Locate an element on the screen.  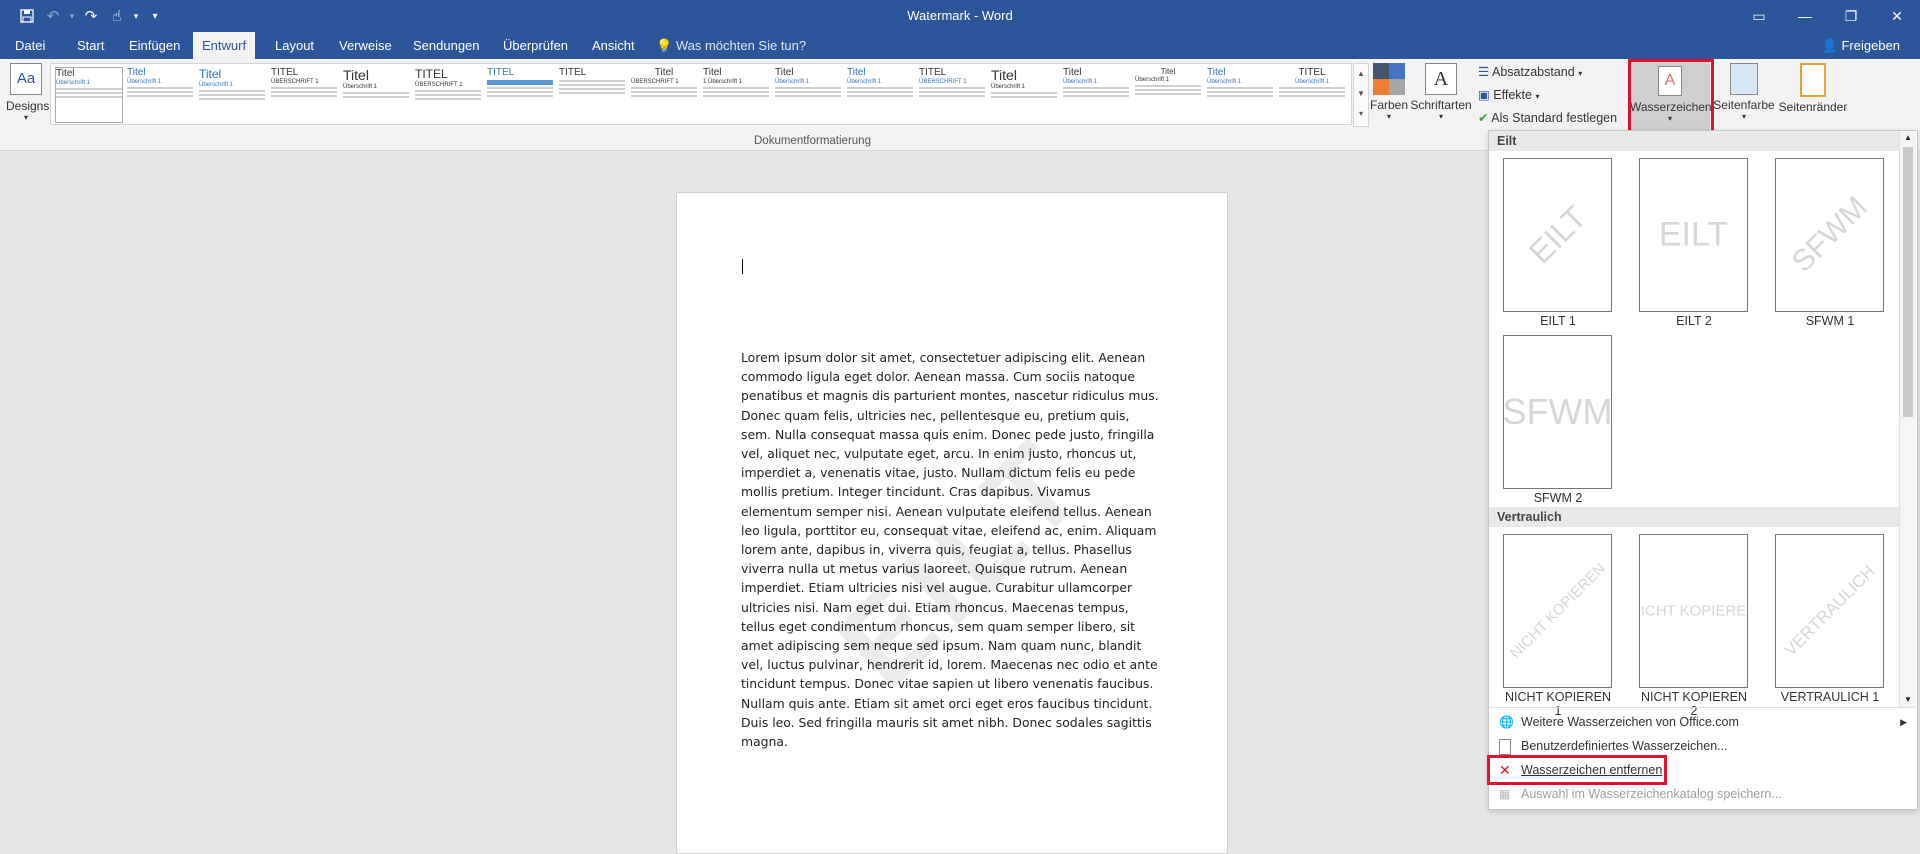
schriftarten-button: A Schriftarten ▾ is located at coordinates (1441, 92).